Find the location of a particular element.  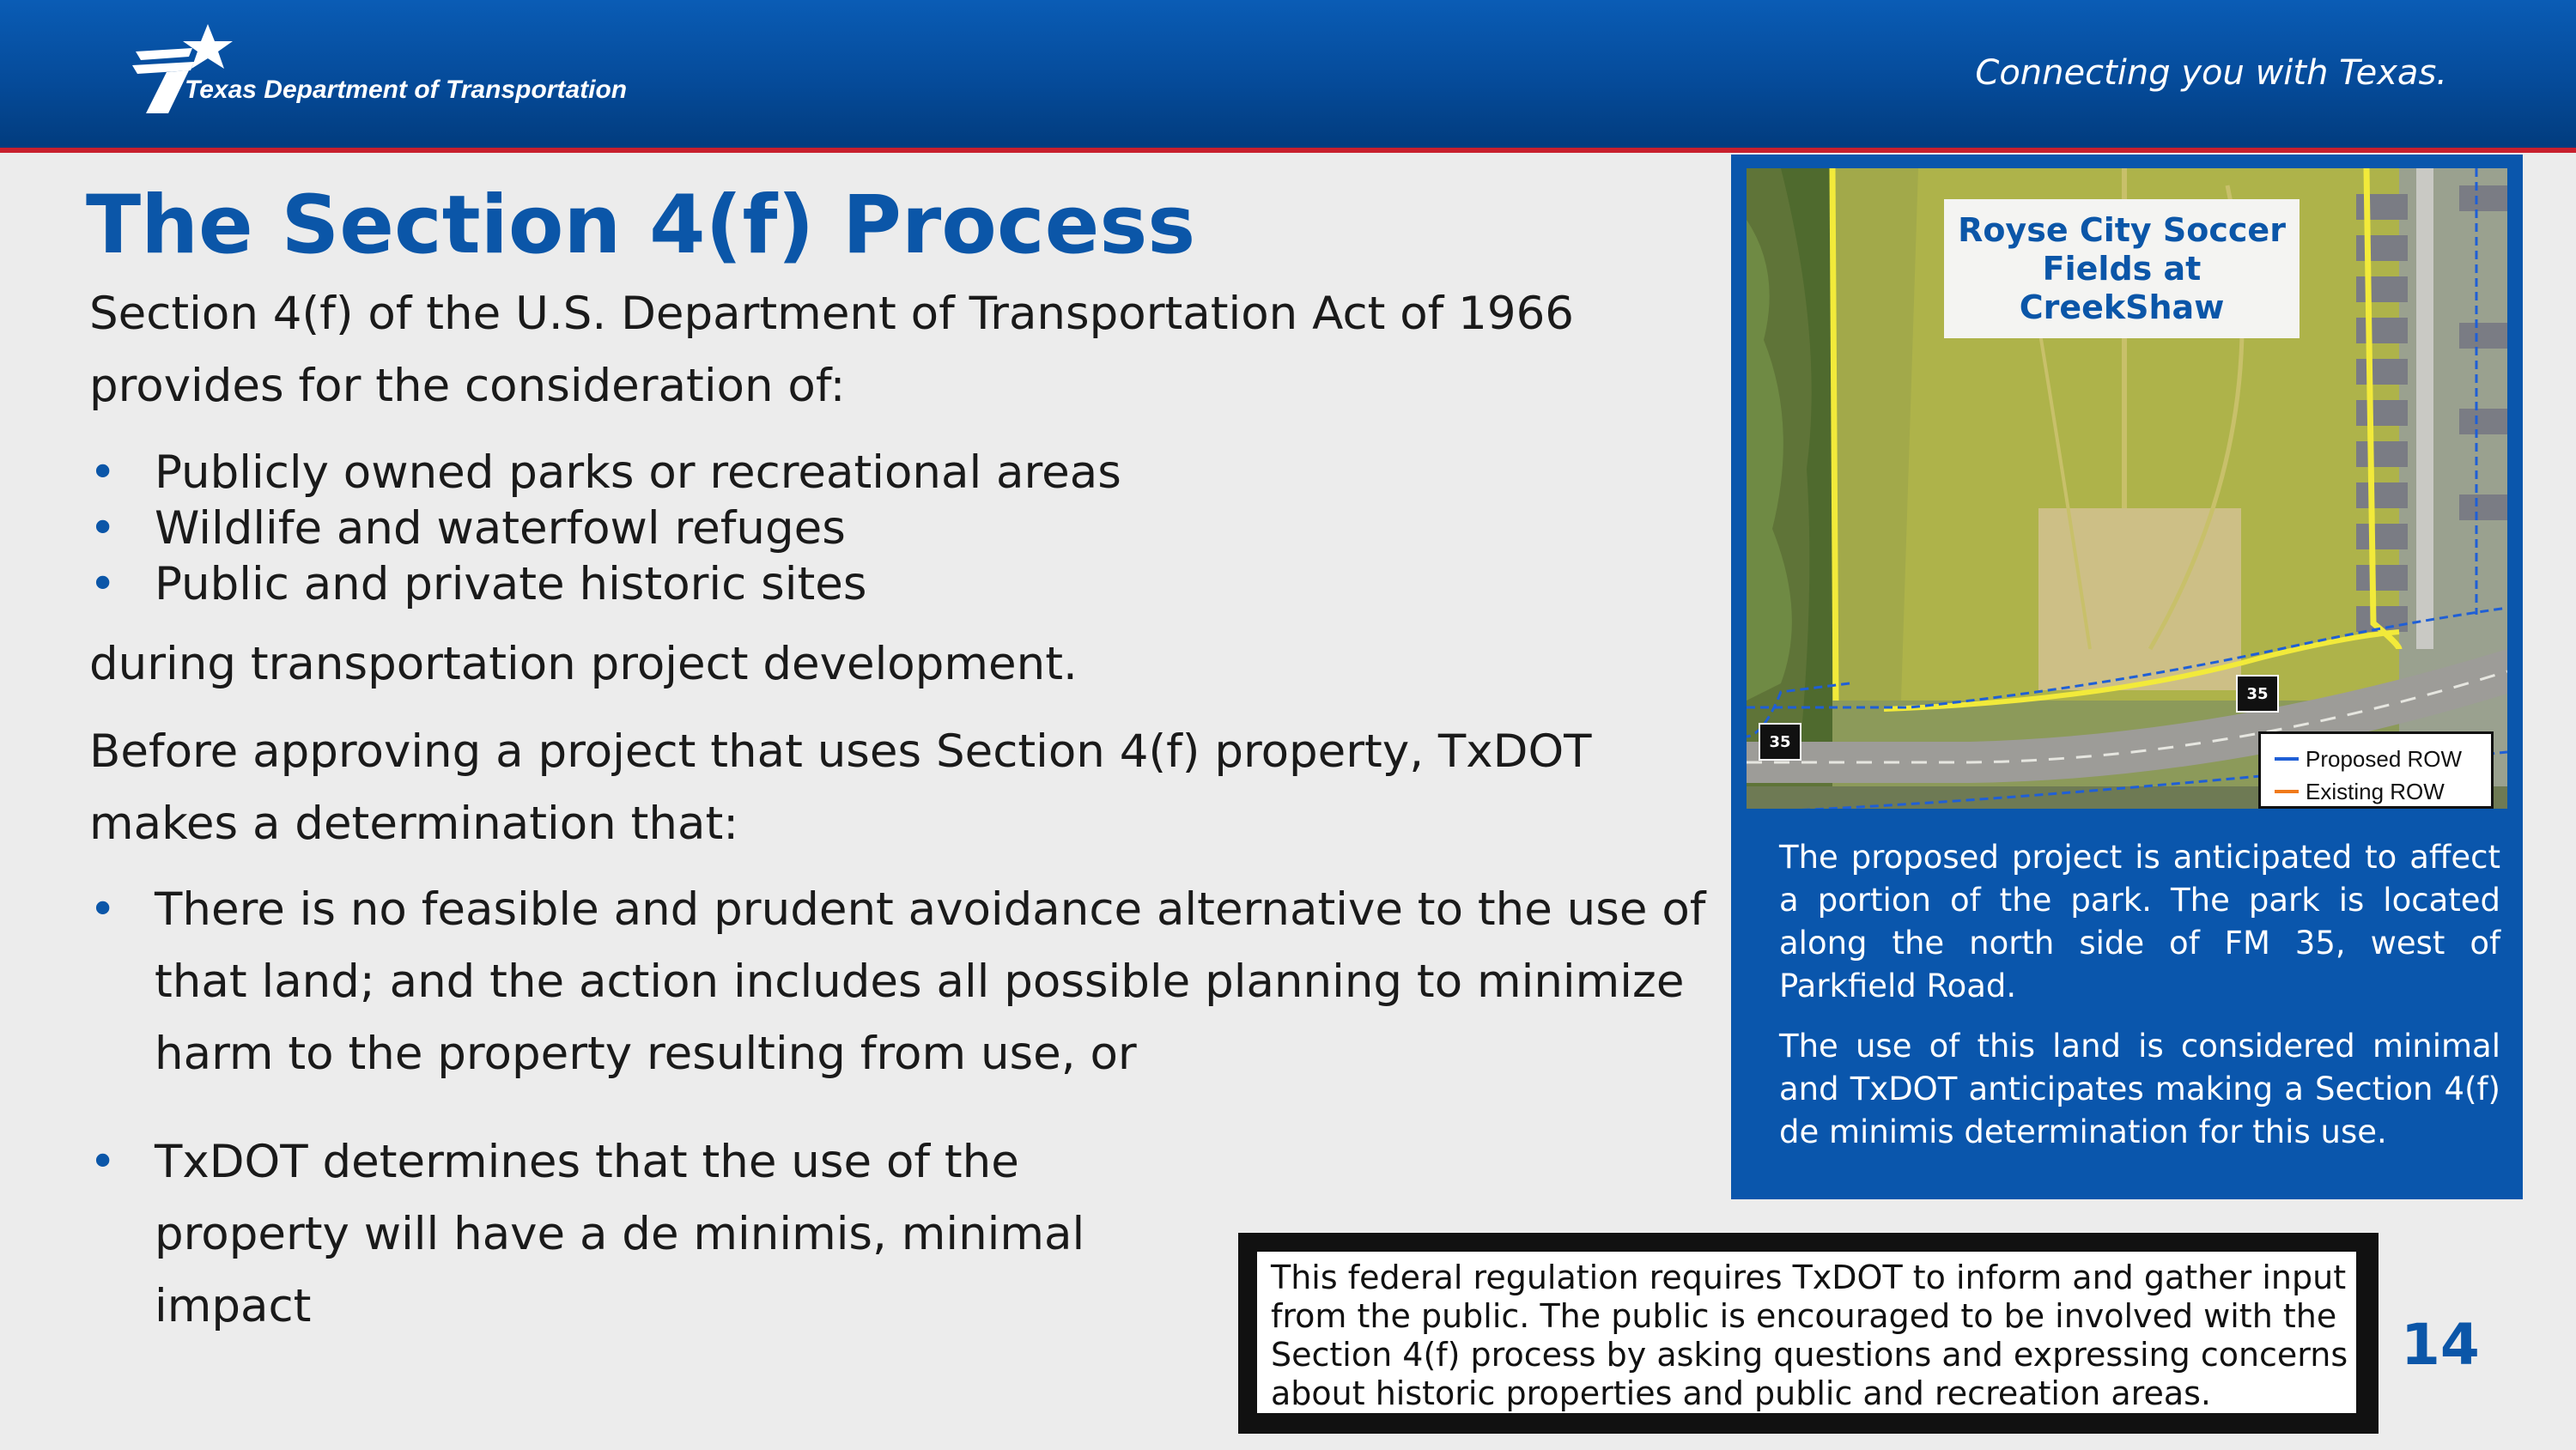

legend-proposed-label: Proposed ROW is located at coordinates (2384, 758).